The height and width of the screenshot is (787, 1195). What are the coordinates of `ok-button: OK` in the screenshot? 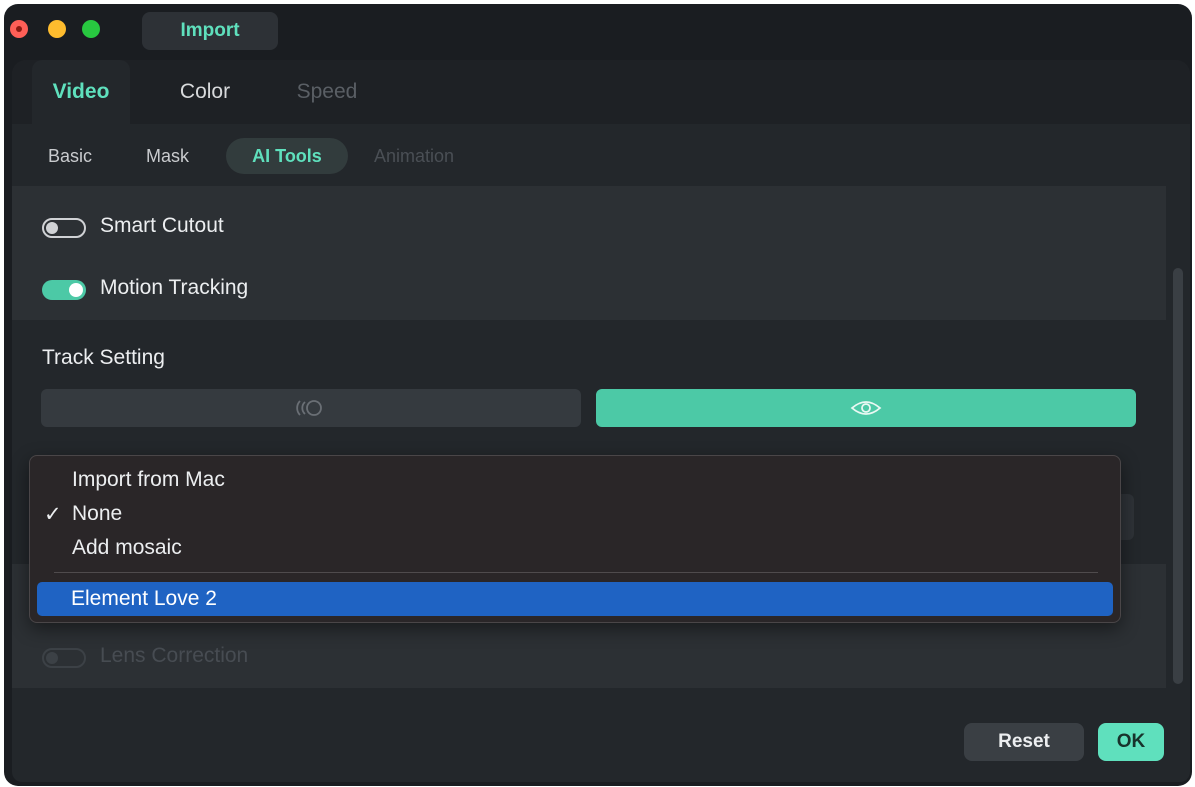 It's located at (1131, 742).